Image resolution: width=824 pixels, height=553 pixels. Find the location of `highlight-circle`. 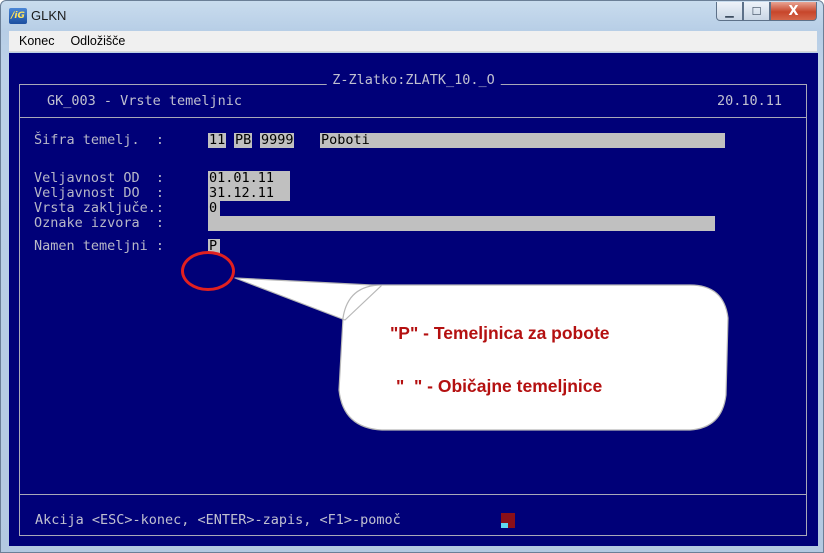

highlight-circle is located at coordinates (208, 271).